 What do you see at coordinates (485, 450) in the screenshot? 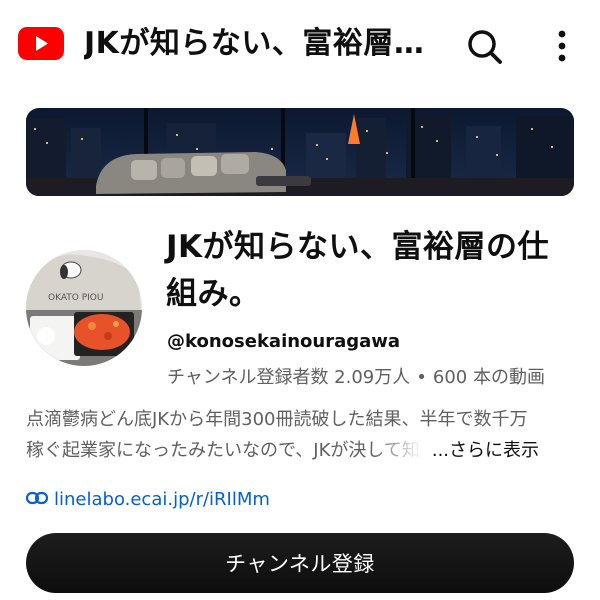
I see `show-more-link: ...さらに表示` at bounding box center [485, 450].